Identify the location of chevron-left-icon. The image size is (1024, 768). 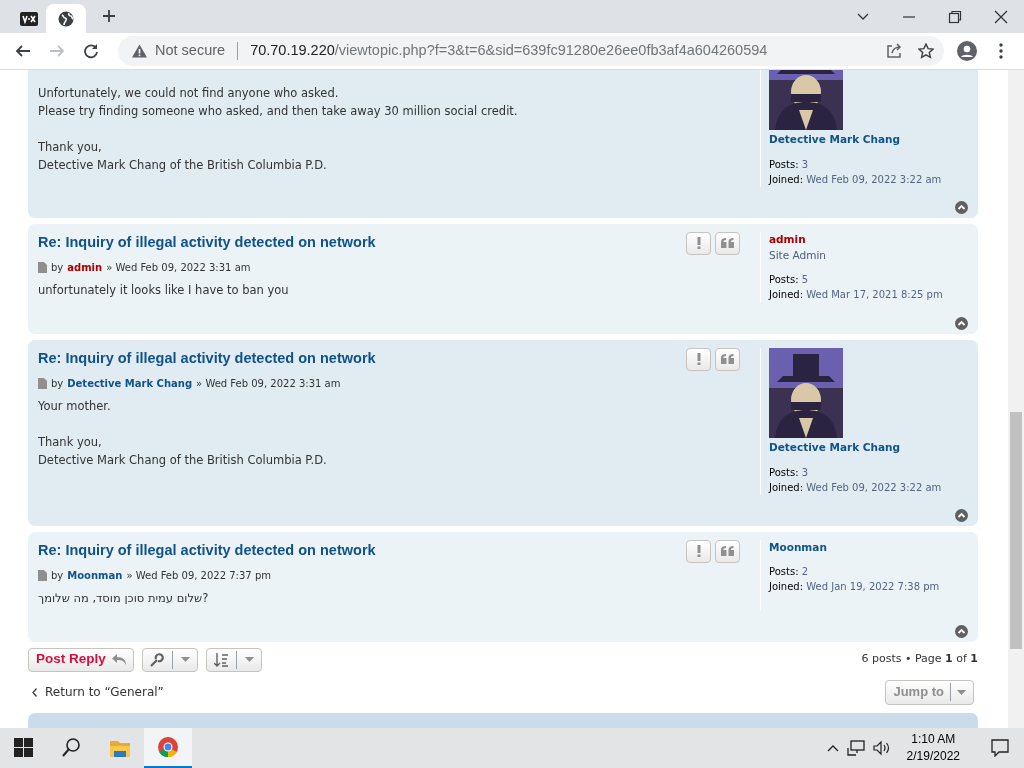
(34, 692).